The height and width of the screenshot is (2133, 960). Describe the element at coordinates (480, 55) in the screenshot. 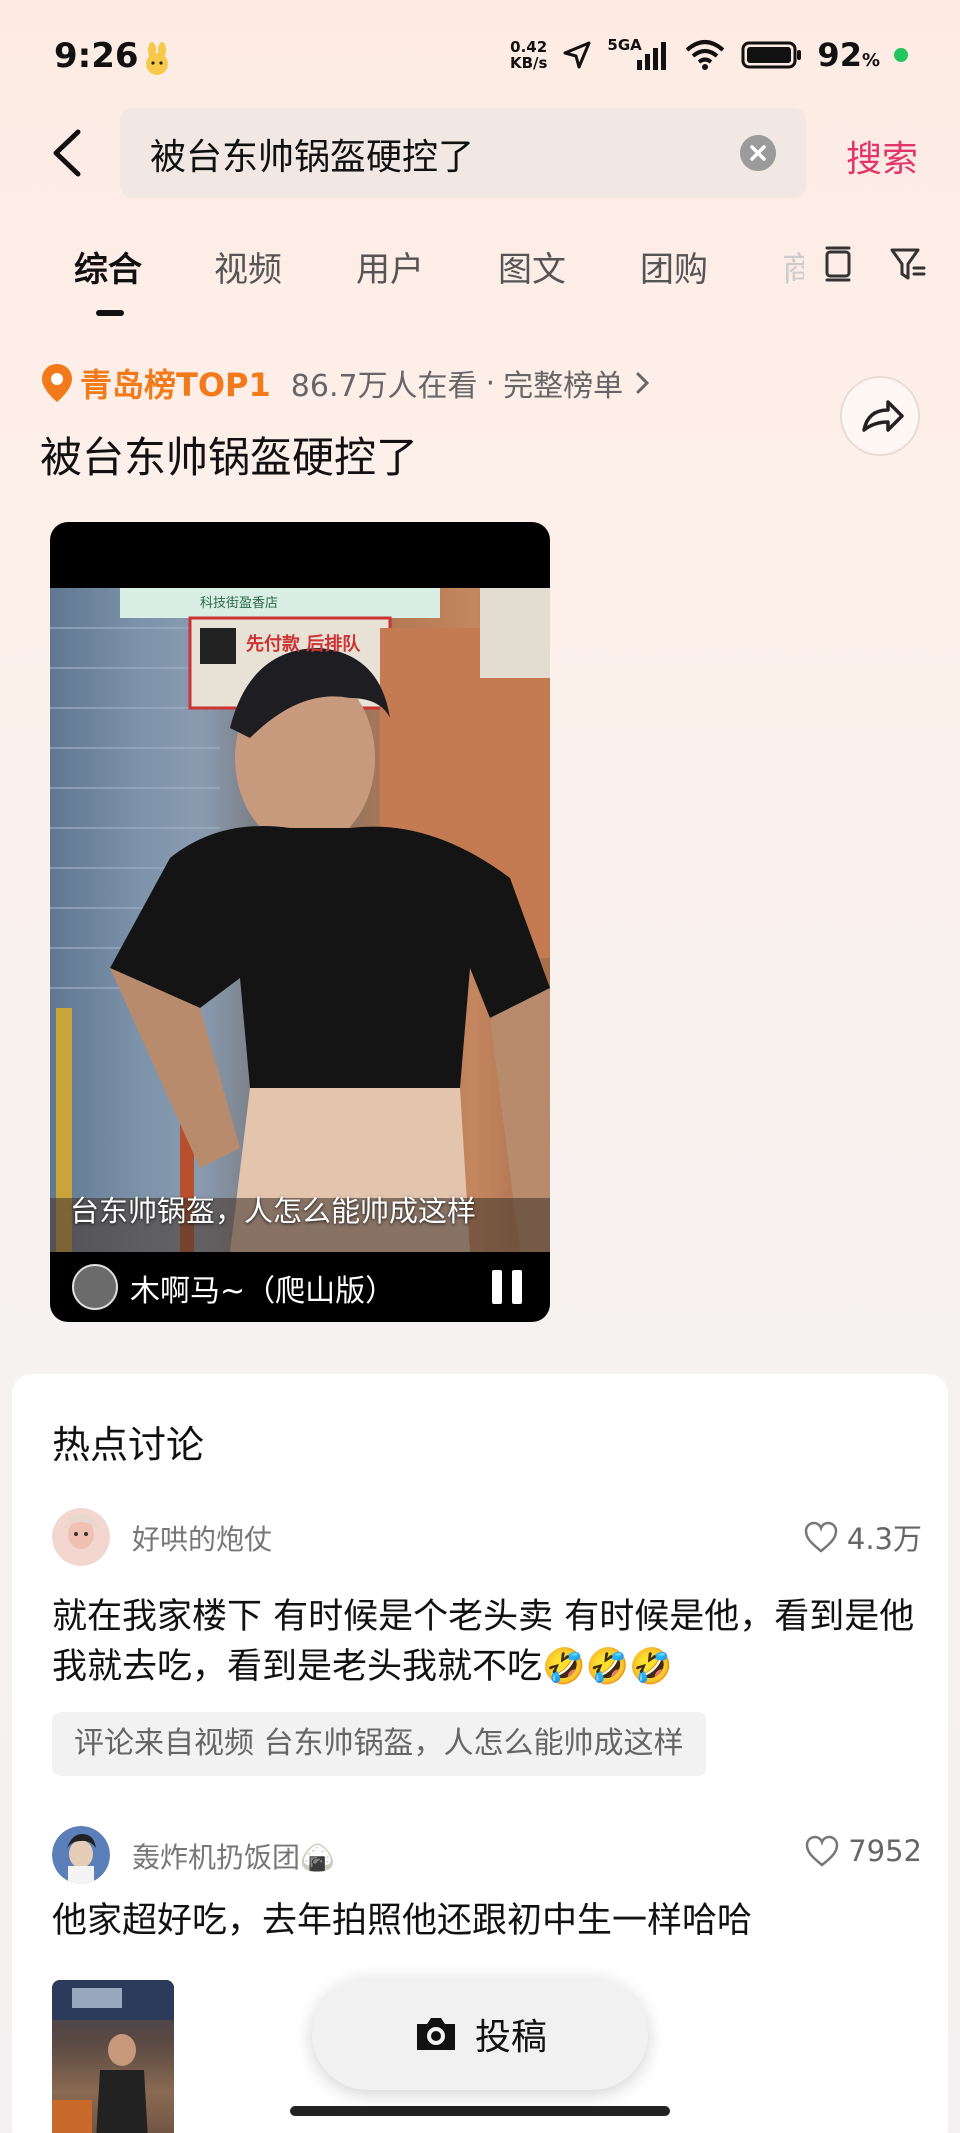

I see `status-bar: 9:26 0.42 KB/s 5GA 92%` at that location.